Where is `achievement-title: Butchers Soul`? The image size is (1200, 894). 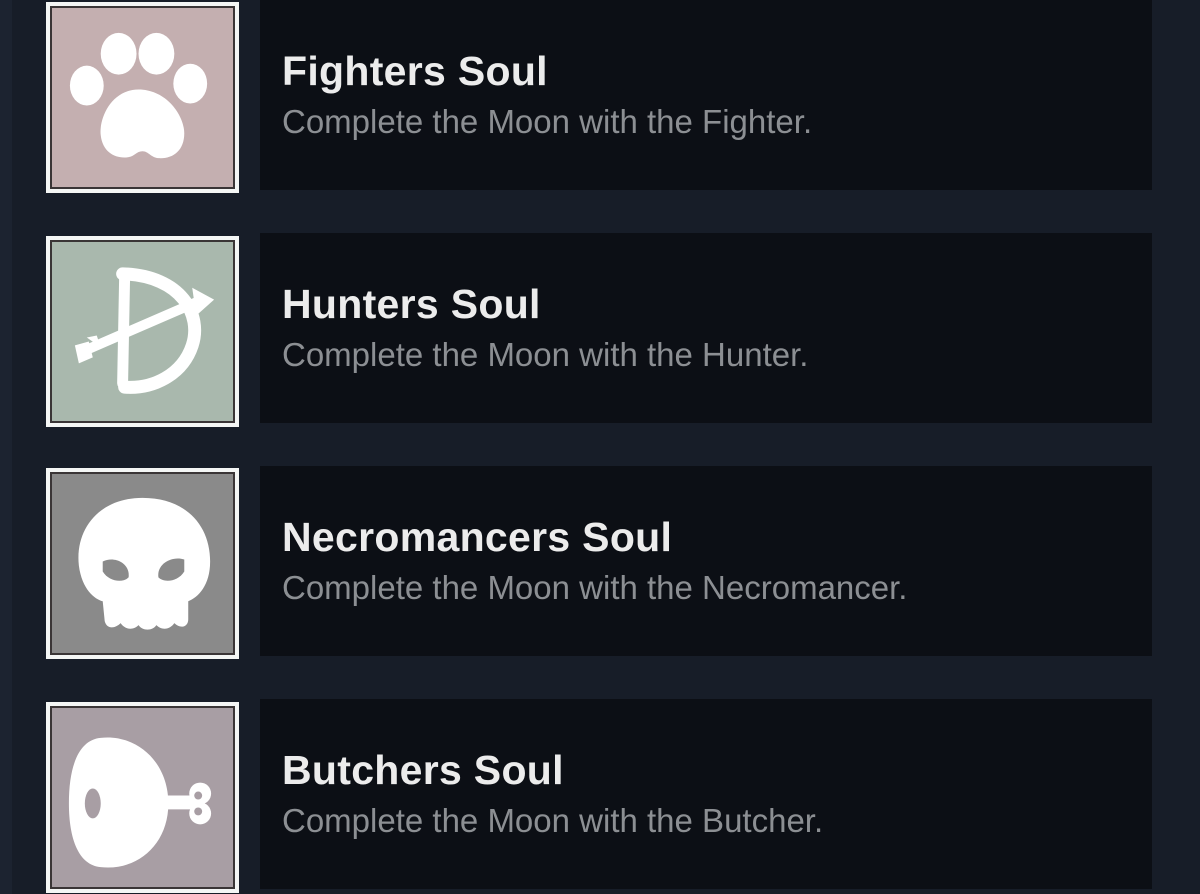 achievement-title: Butchers Soul is located at coordinates (423, 770).